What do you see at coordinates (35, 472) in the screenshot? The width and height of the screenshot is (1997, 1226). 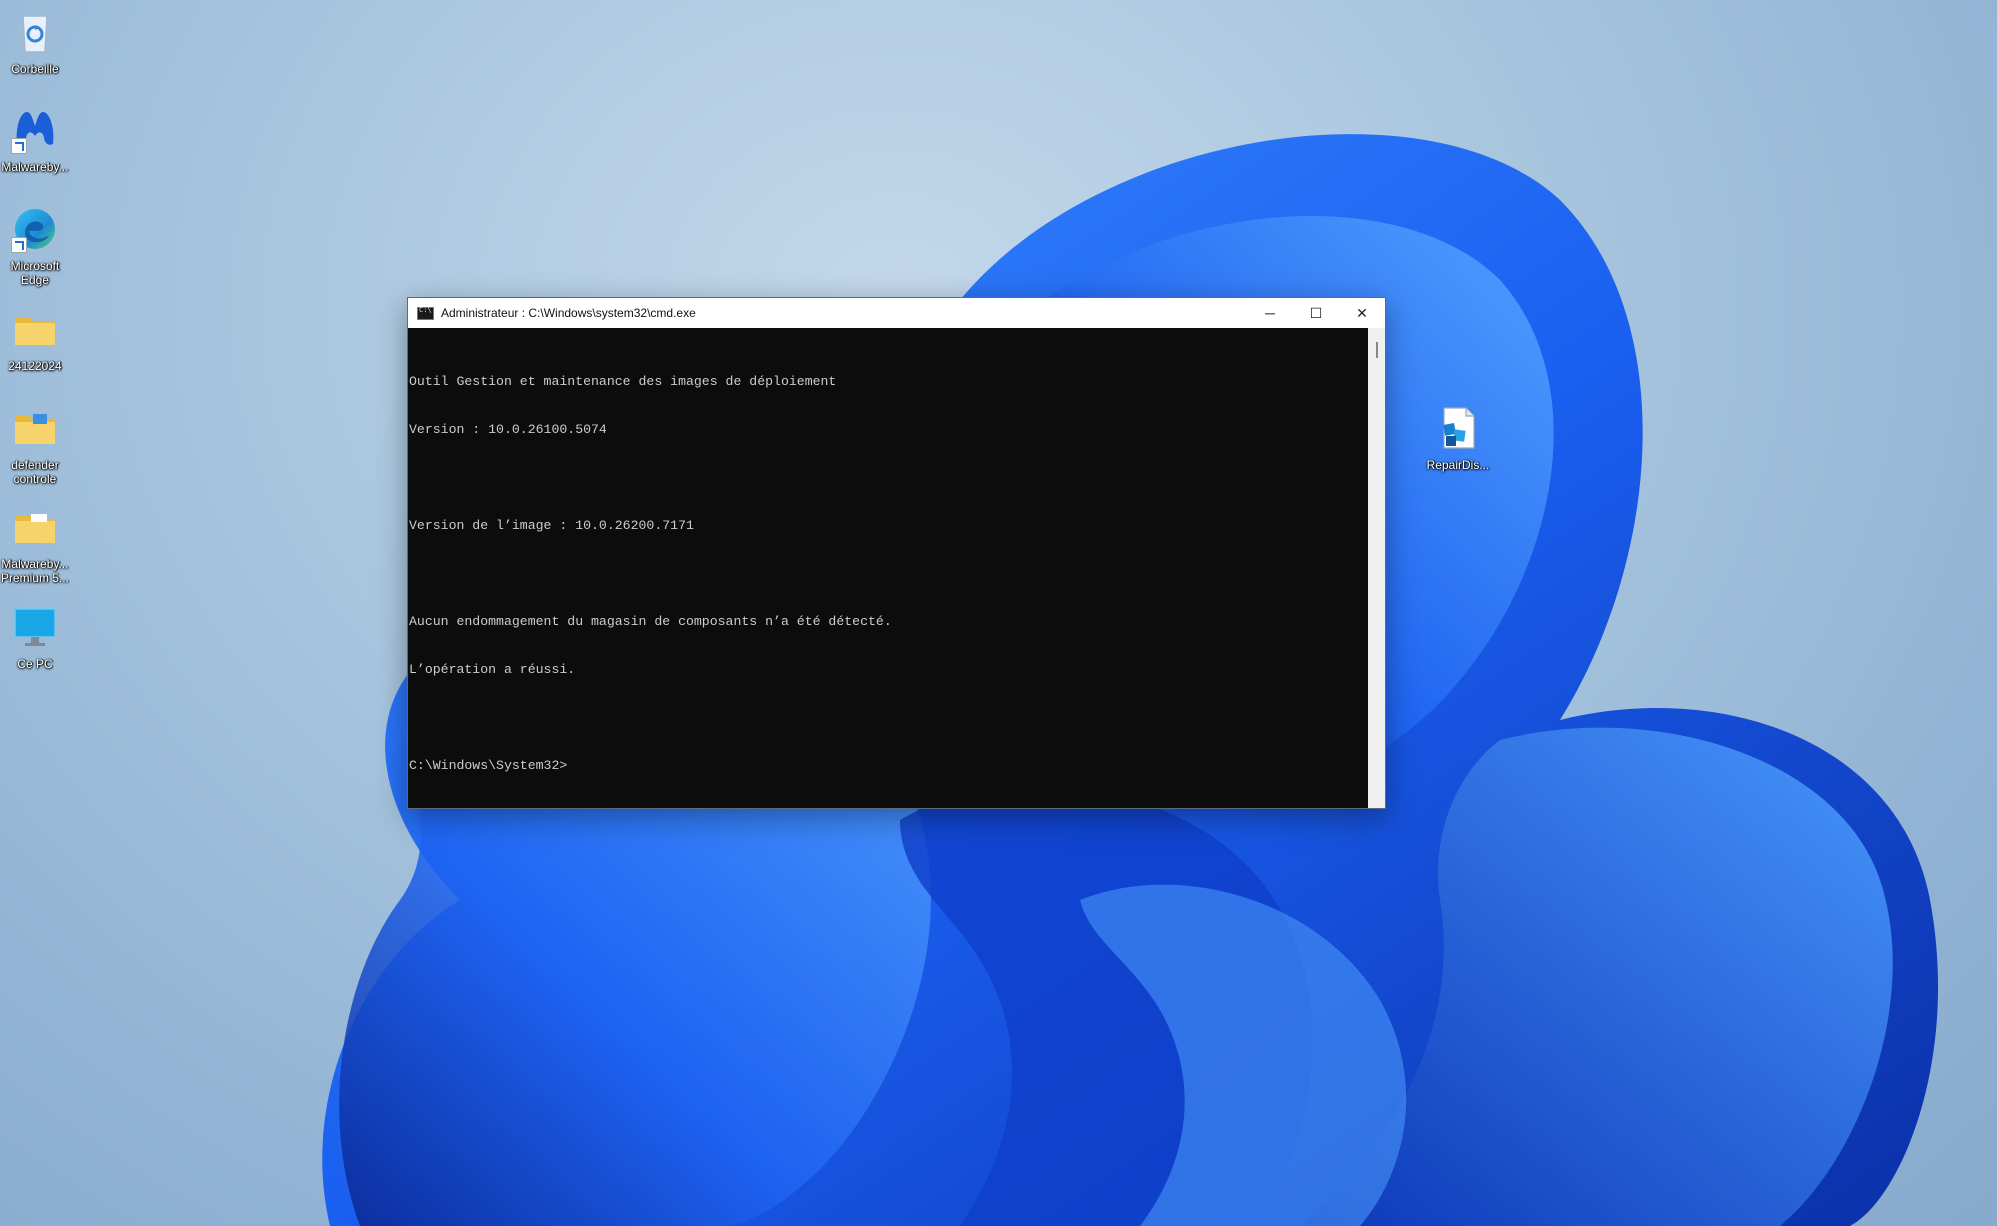 I see `desktop-icon-label: defender controle` at bounding box center [35, 472].